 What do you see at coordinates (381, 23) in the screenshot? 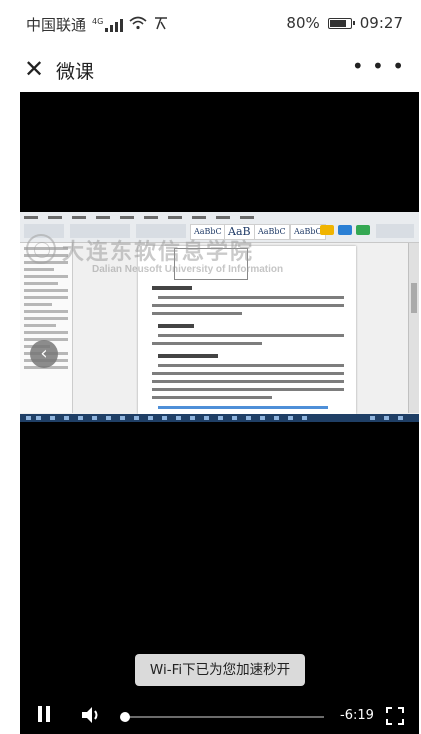
I see `clock: 09:27` at bounding box center [381, 23].